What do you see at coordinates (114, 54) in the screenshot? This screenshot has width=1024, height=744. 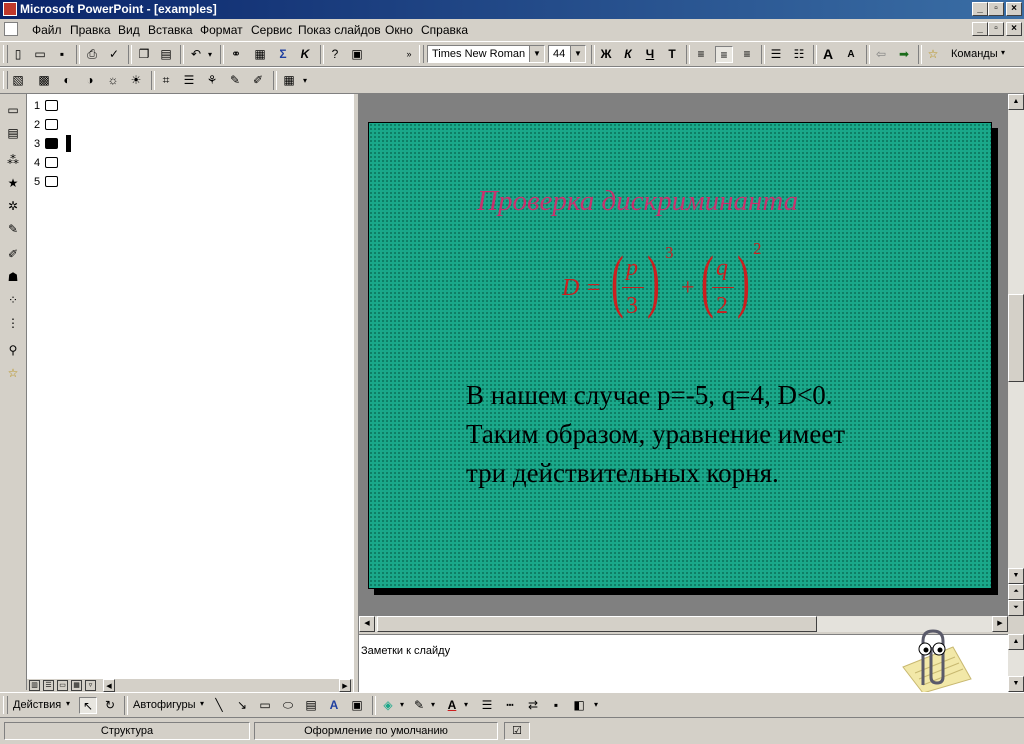 I see `spelling-icon: ✓` at bounding box center [114, 54].